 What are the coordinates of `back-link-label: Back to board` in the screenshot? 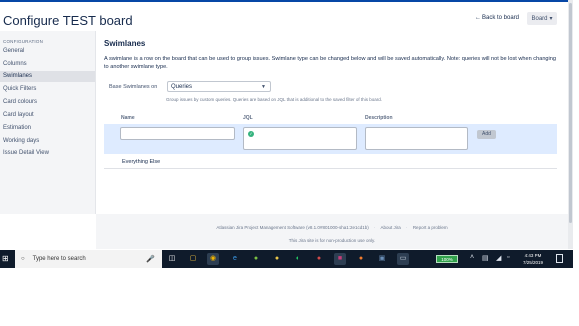 It's located at (501, 18).